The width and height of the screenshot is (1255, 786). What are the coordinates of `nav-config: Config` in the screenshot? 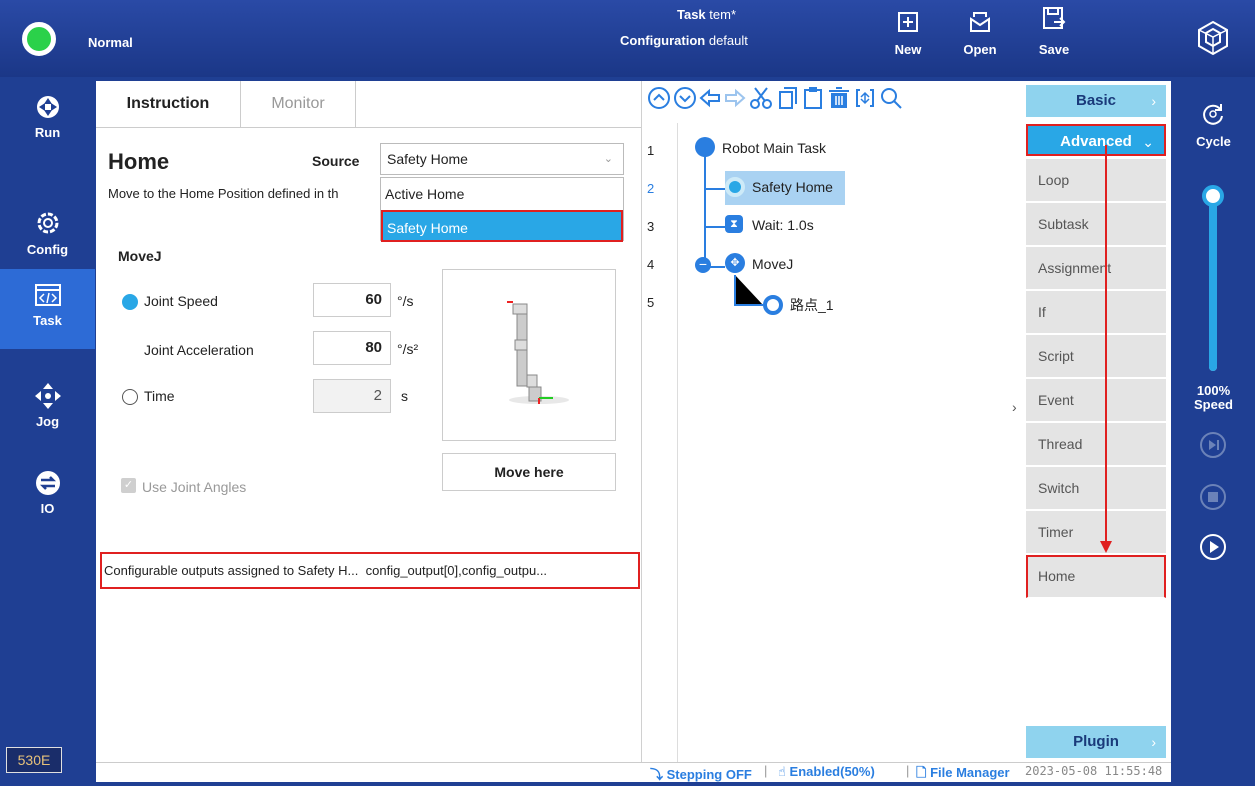 It's located at (47, 235).